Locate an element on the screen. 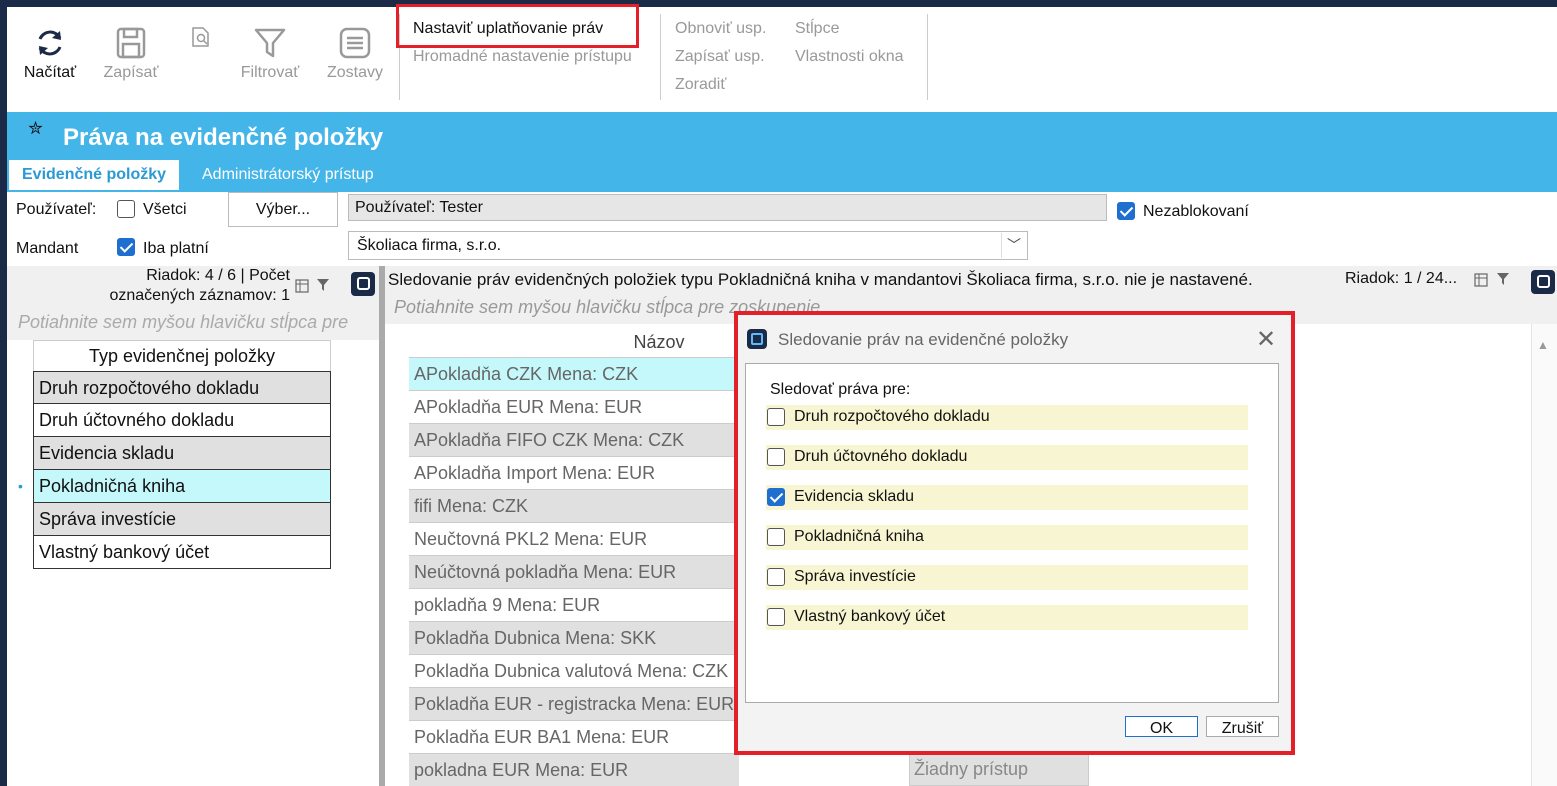 Image resolution: width=1557 pixels, height=786 pixels. preview-icon is located at coordinates (201, 37).